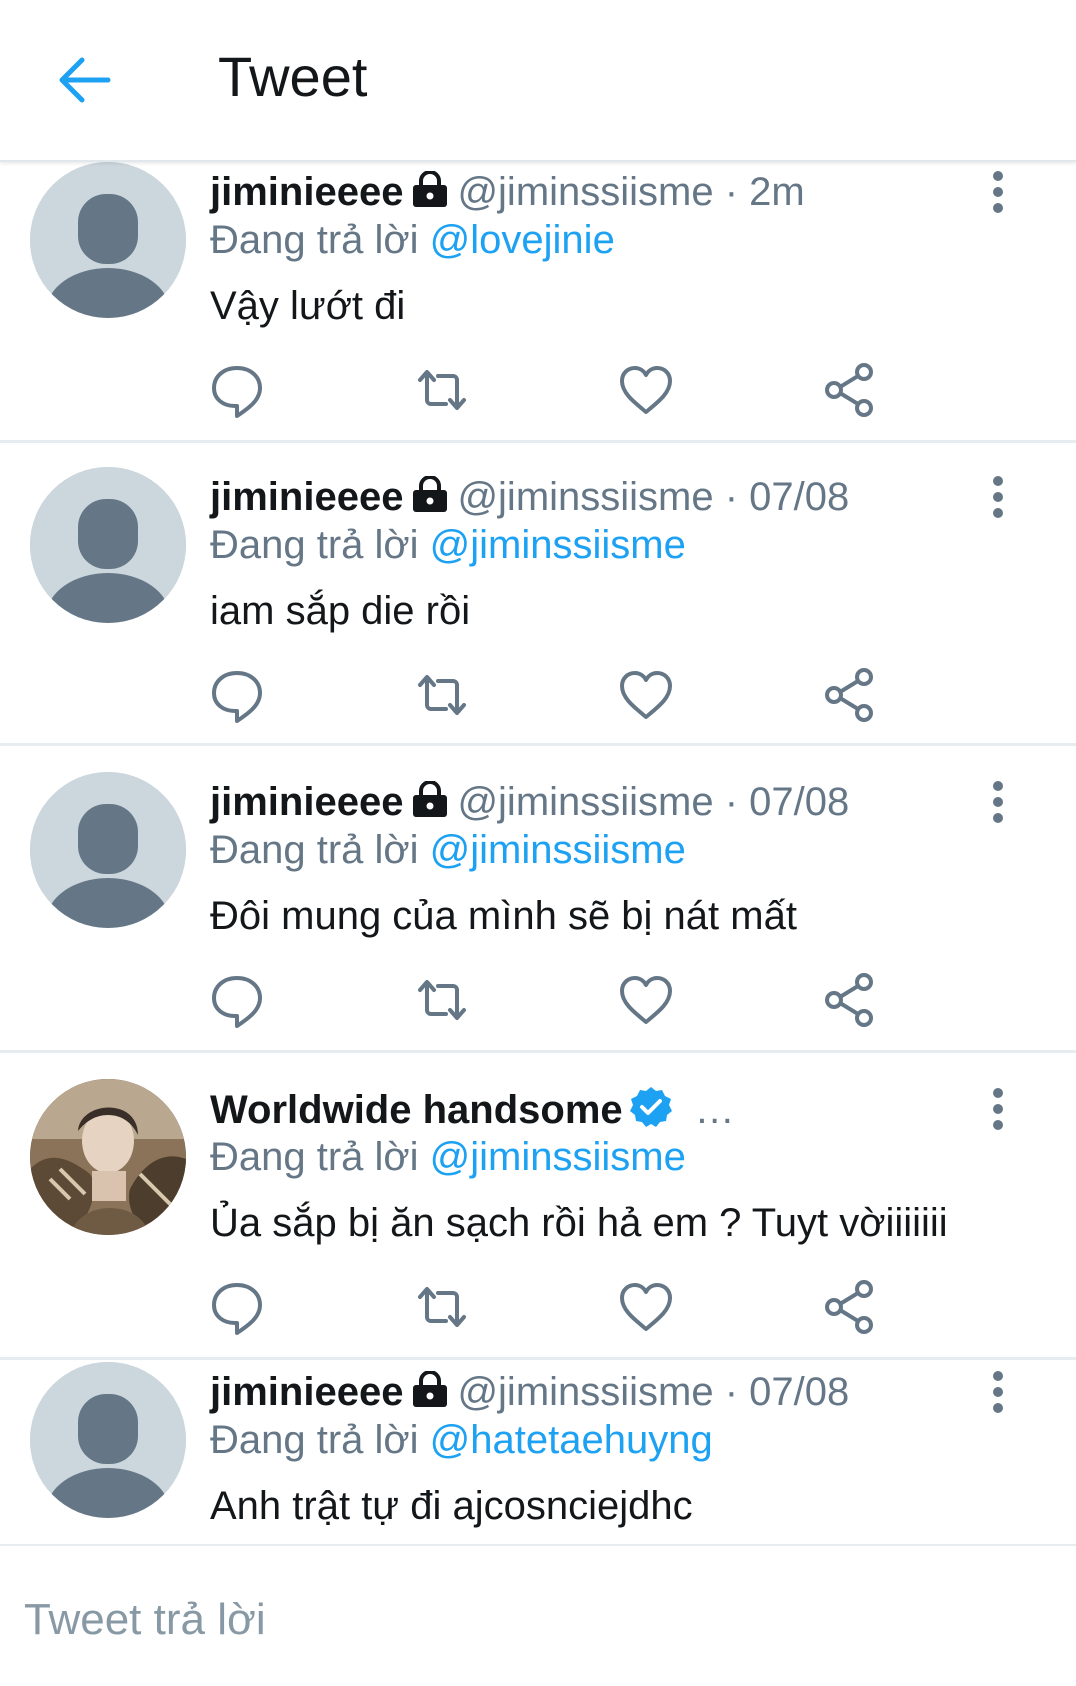 The height and width of the screenshot is (1686, 1076). I want to click on tweet-text: Anh trật tự đi ajcosnciejdhc, so click(451, 1506).